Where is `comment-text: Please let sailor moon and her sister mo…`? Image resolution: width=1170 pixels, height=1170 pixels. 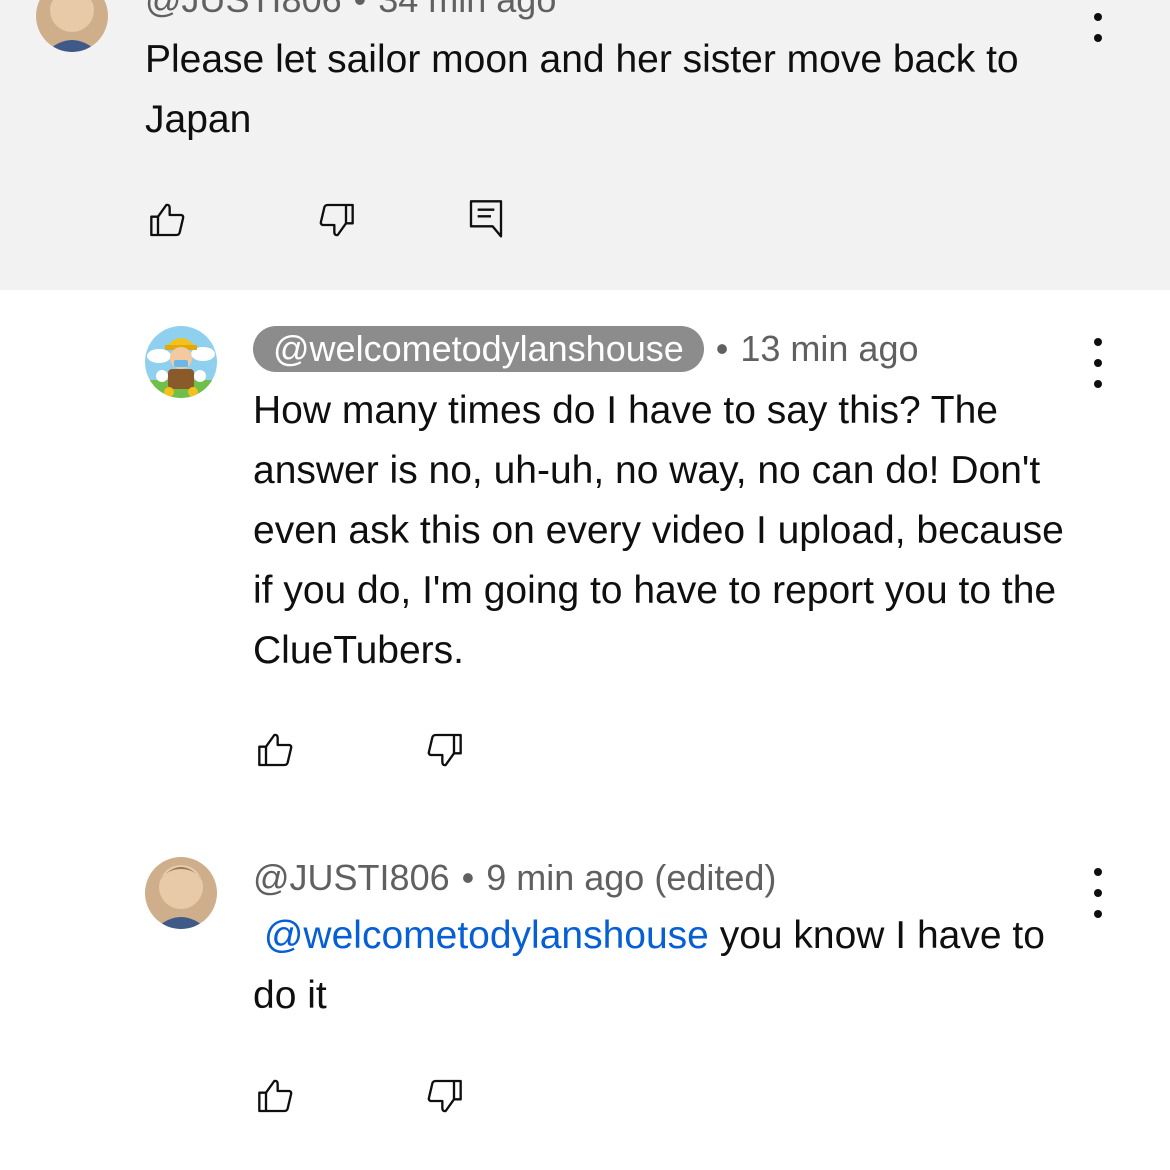
comment-text: Please let sailor moon and her sister mo… is located at coordinates (582, 89).